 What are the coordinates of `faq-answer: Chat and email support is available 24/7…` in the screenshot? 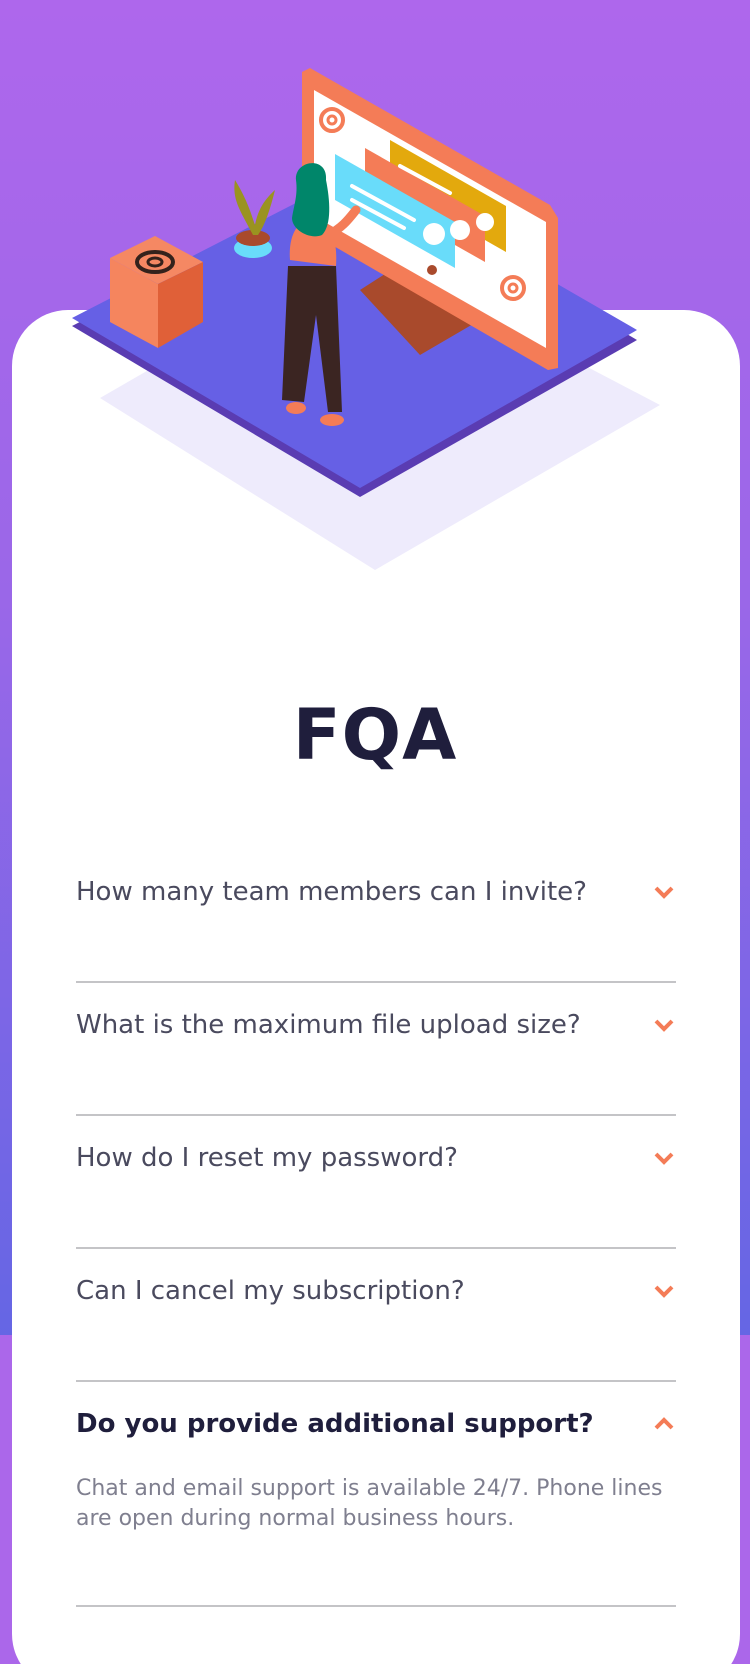 It's located at (369, 1503).